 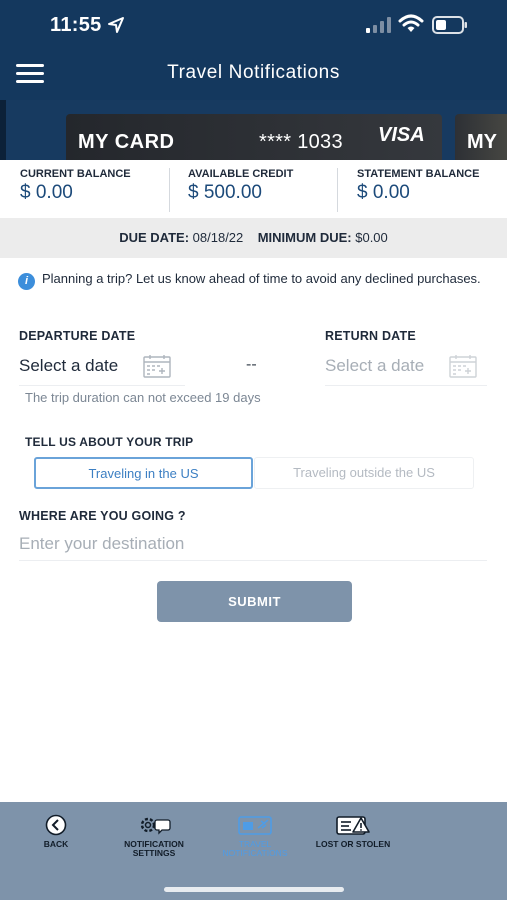 I want to click on return-date-label: RETURN DATE, so click(x=370, y=336).